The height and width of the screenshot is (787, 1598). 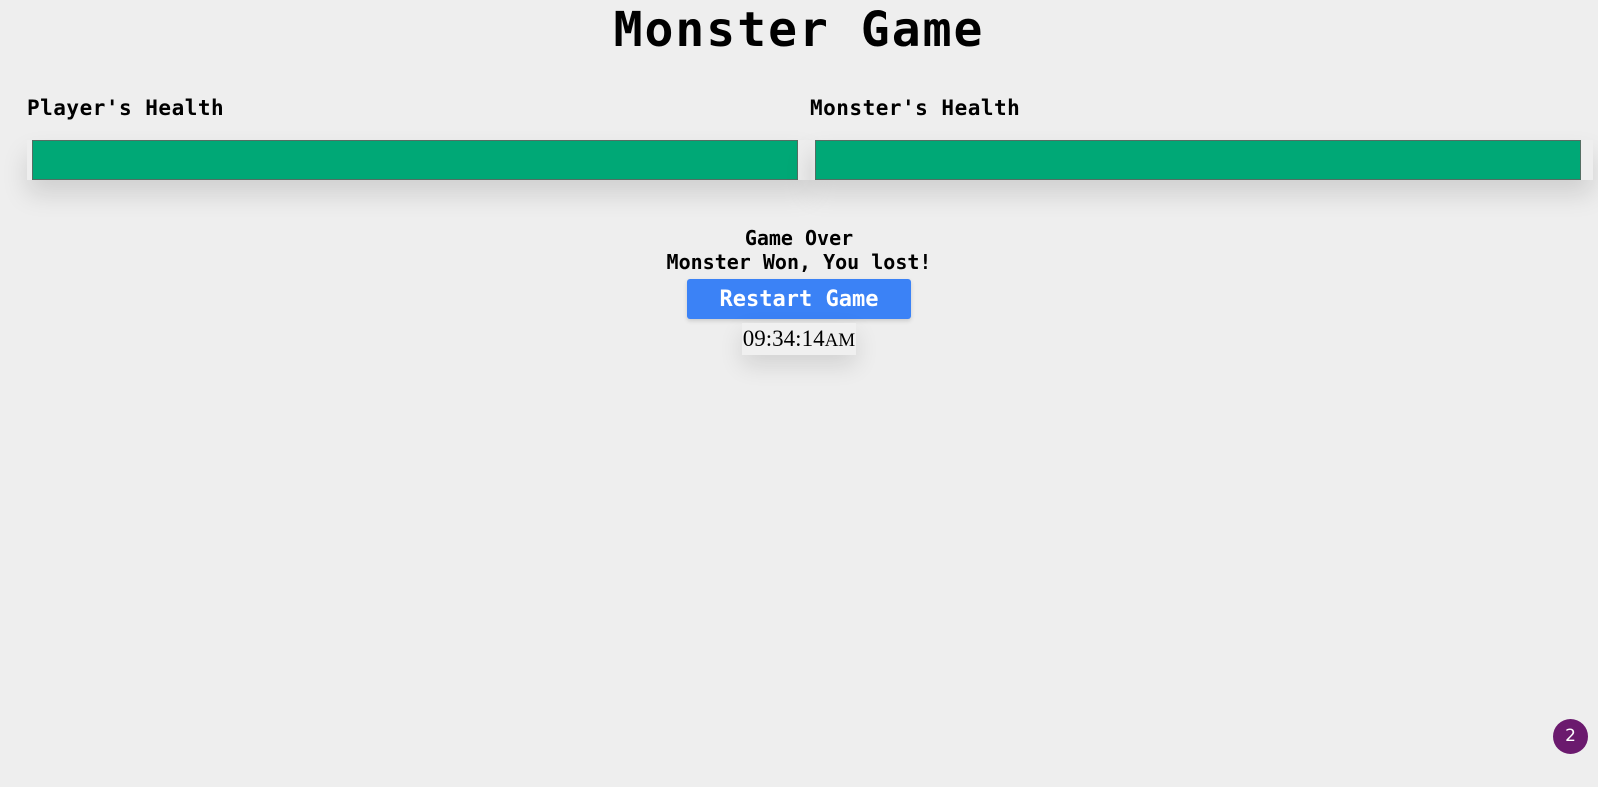 What do you see at coordinates (1570, 736) in the screenshot?
I see `notification-badge: 2` at bounding box center [1570, 736].